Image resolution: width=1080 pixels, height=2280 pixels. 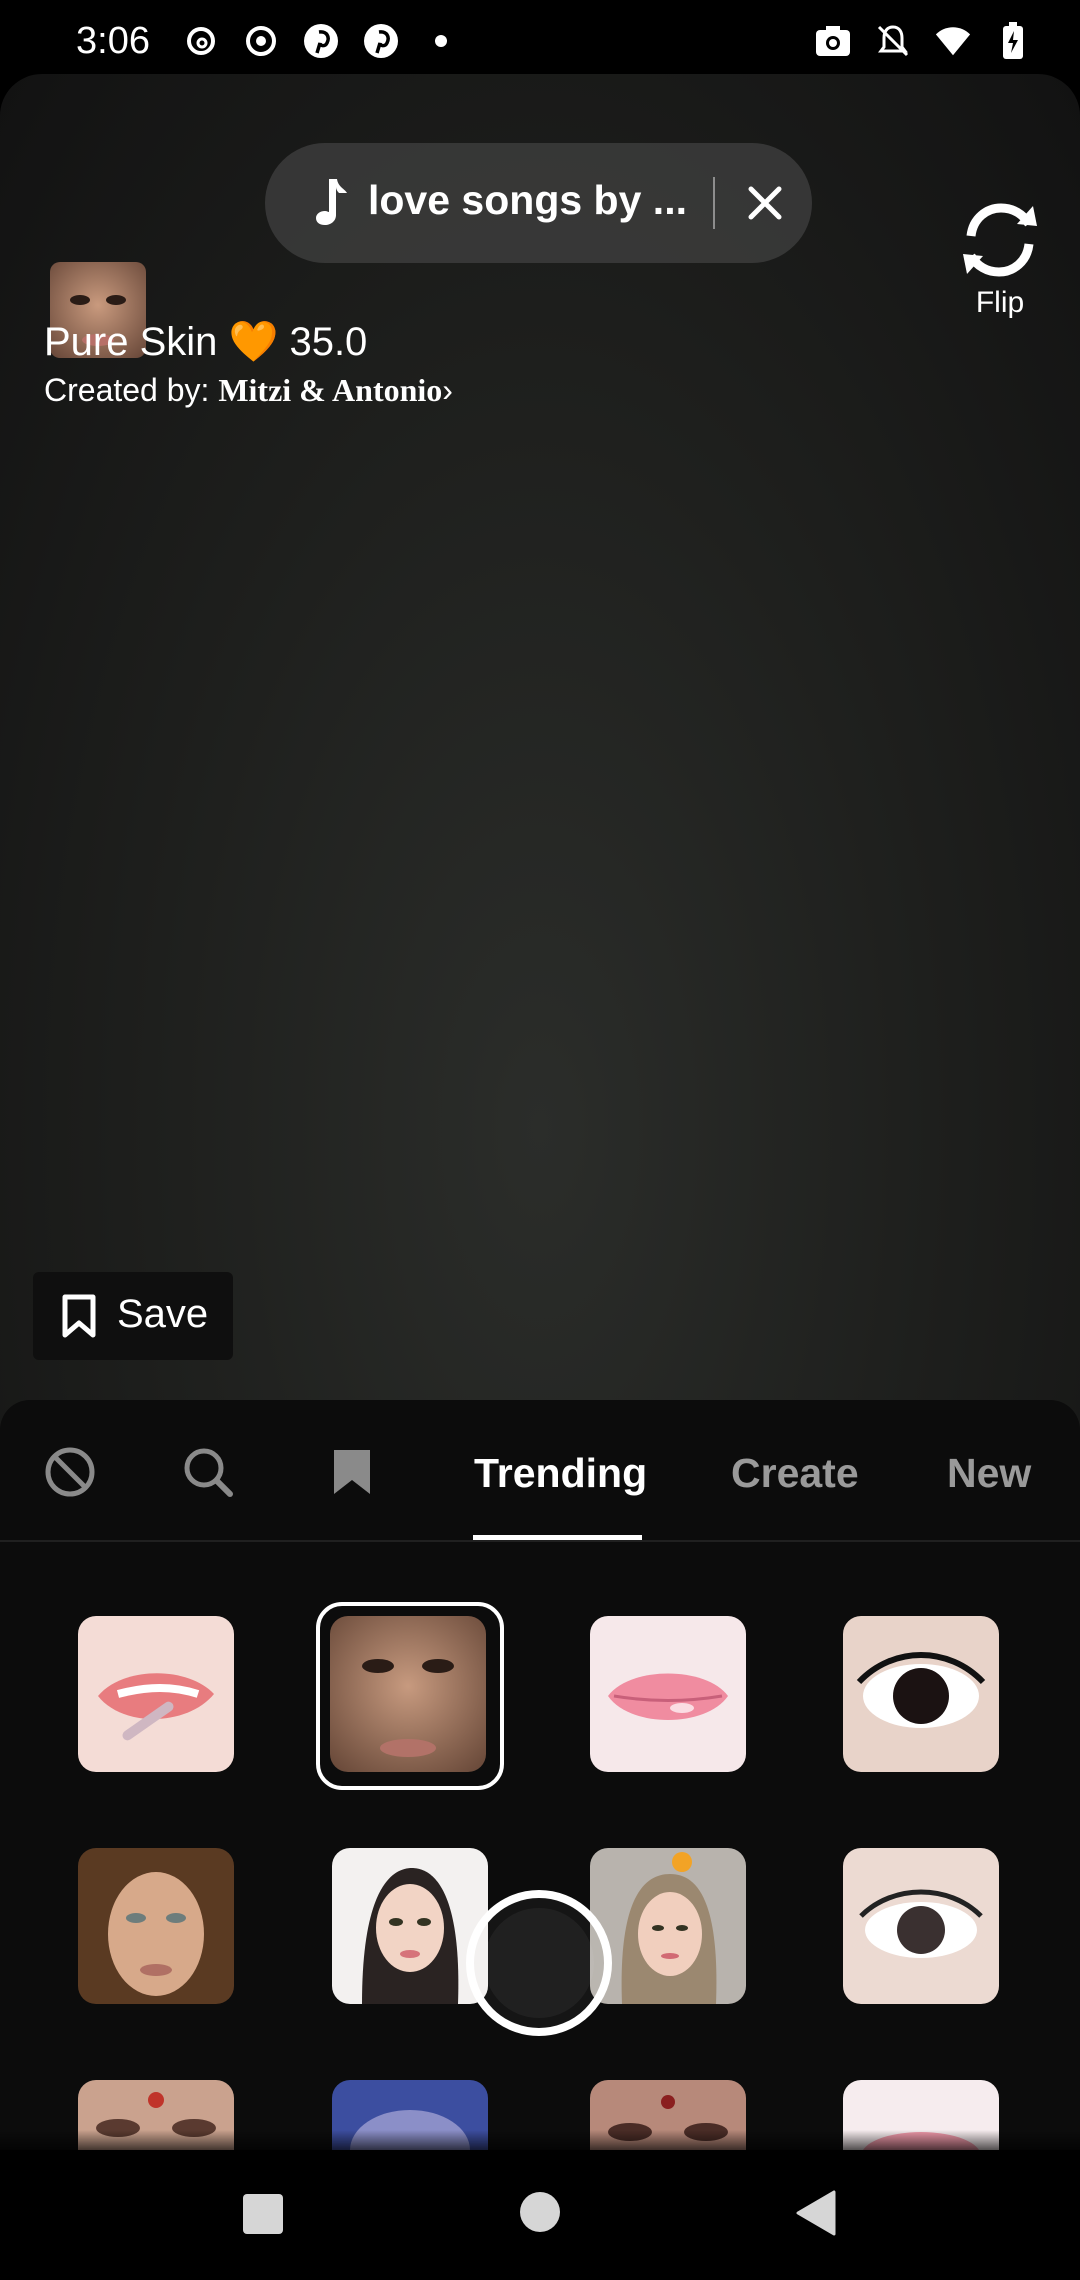 I want to click on portrait-effect, so click(x=410, y=1926).